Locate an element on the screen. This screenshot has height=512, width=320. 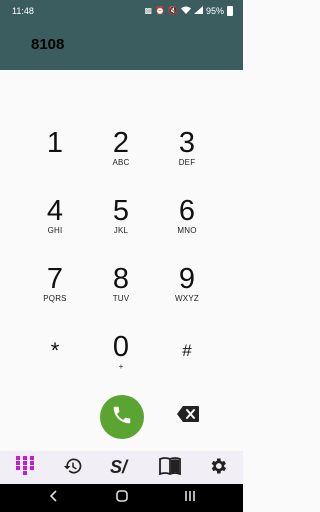
key-digit: 8 is located at coordinates (121, 279).